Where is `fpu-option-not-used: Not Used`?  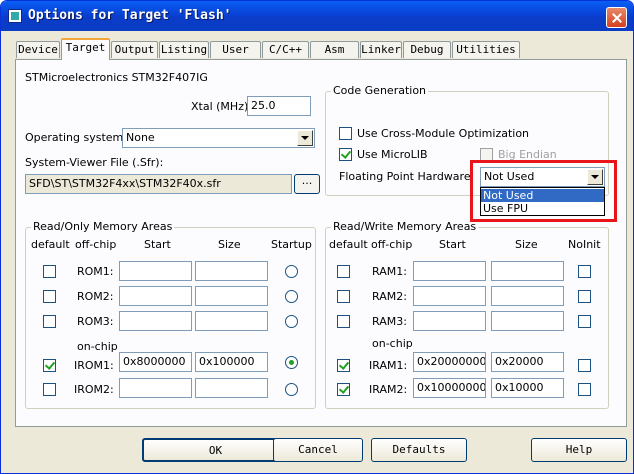 fpu-option-not-used: Not Used is located at coordinates (542, 195).